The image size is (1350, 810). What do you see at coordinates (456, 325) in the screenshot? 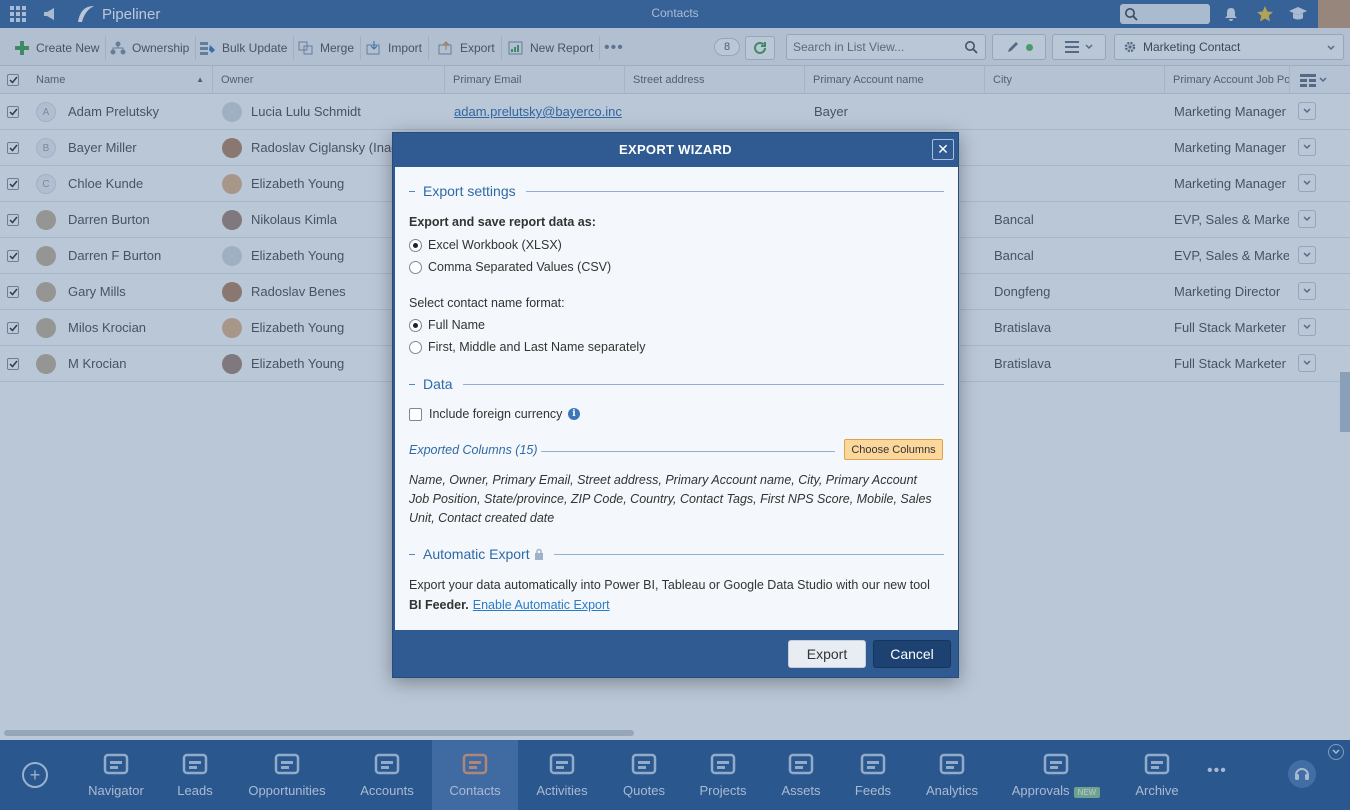
I see `radio-full-name-label: Full Name` at bounding box center [456, 325].